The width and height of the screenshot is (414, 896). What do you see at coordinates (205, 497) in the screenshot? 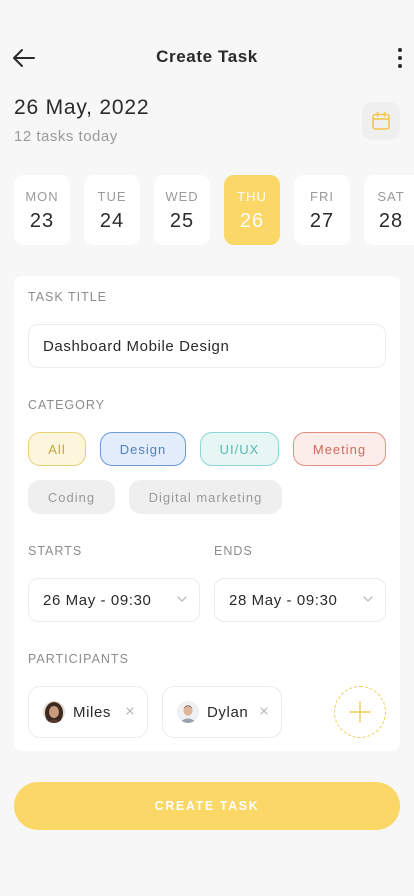
I see `category-chip-digital-marketing: Digital marketing` at bounding box center [205, 497].